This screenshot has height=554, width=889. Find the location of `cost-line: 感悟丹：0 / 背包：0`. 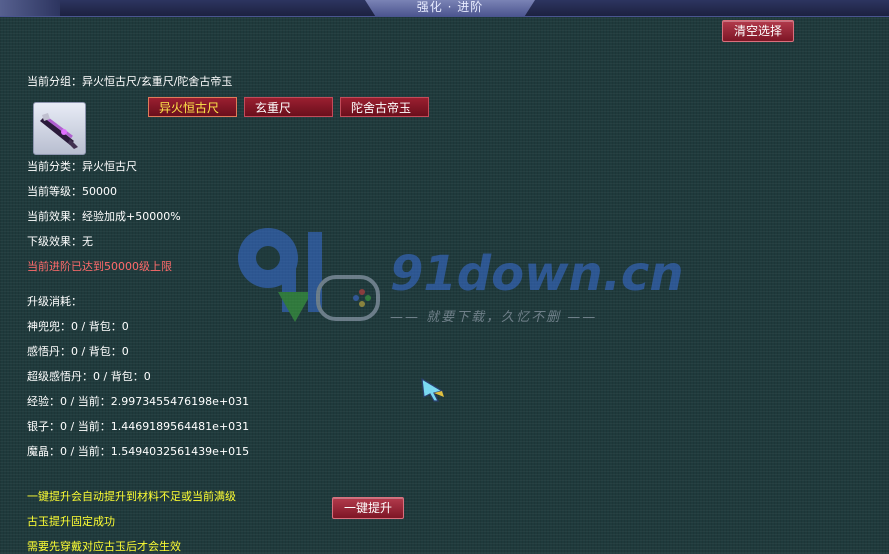

cost-line: 感悟丹：0 / 背包：0 is located at coordinates (78, 351).